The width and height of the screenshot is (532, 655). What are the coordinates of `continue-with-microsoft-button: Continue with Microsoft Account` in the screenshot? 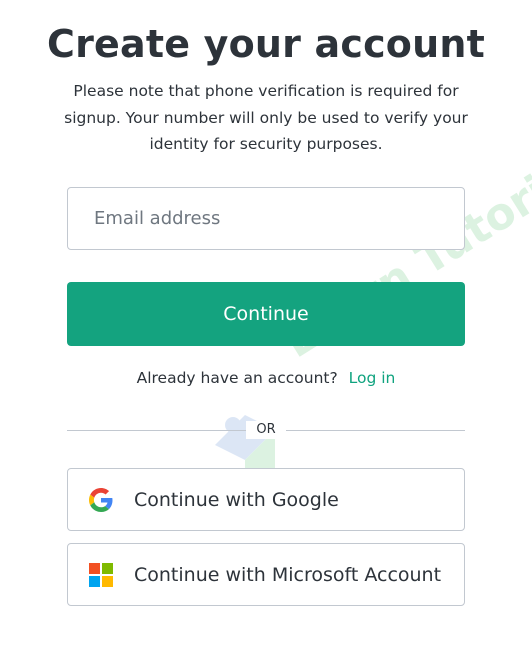 It's located at (266, 574).